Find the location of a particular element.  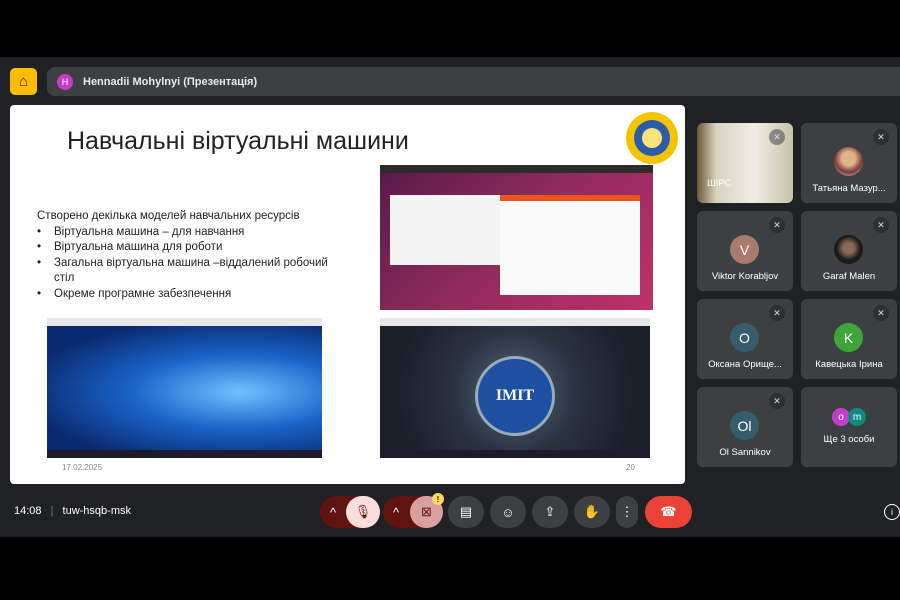

home-icon: ⌂ is located at coordinates (23, 81).